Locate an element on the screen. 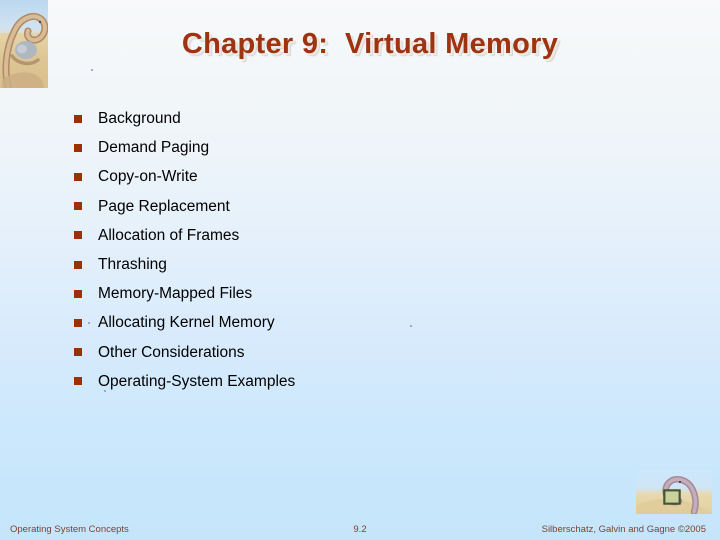  list-item: Memory-Mapped Files is located at coordinates (354, 293).